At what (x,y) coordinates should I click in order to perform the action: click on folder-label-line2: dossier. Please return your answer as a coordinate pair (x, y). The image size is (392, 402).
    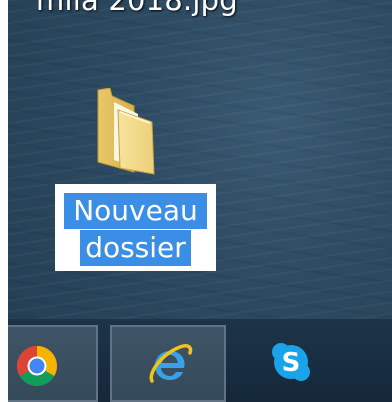
    Looking at the image, I should click on (135, 248).